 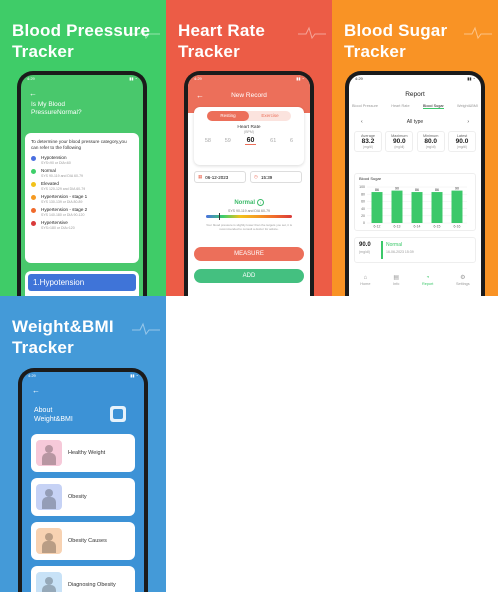 I want to click on chevron-right-icon: ›, so click(x=468, y=122).